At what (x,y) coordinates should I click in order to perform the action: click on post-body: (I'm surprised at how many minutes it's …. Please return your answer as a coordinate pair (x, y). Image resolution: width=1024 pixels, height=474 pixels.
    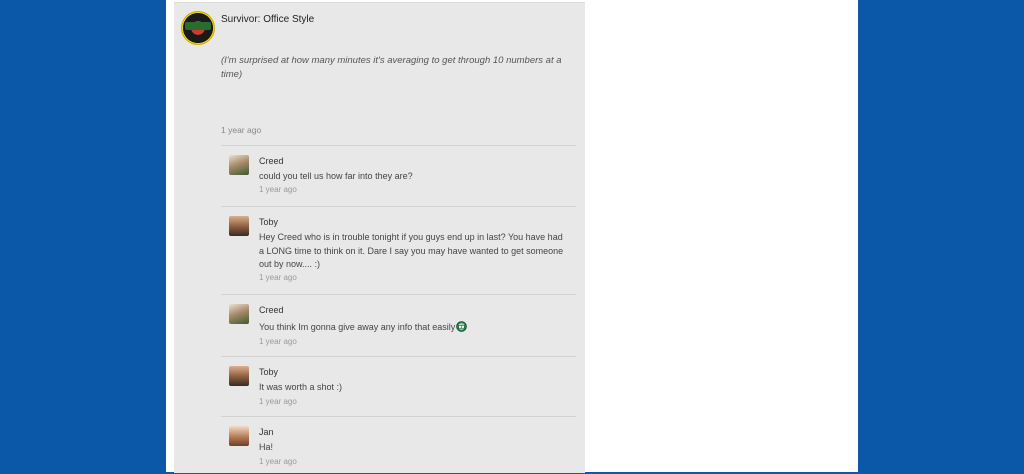
    Looking at the image, I should click on (391, 67).